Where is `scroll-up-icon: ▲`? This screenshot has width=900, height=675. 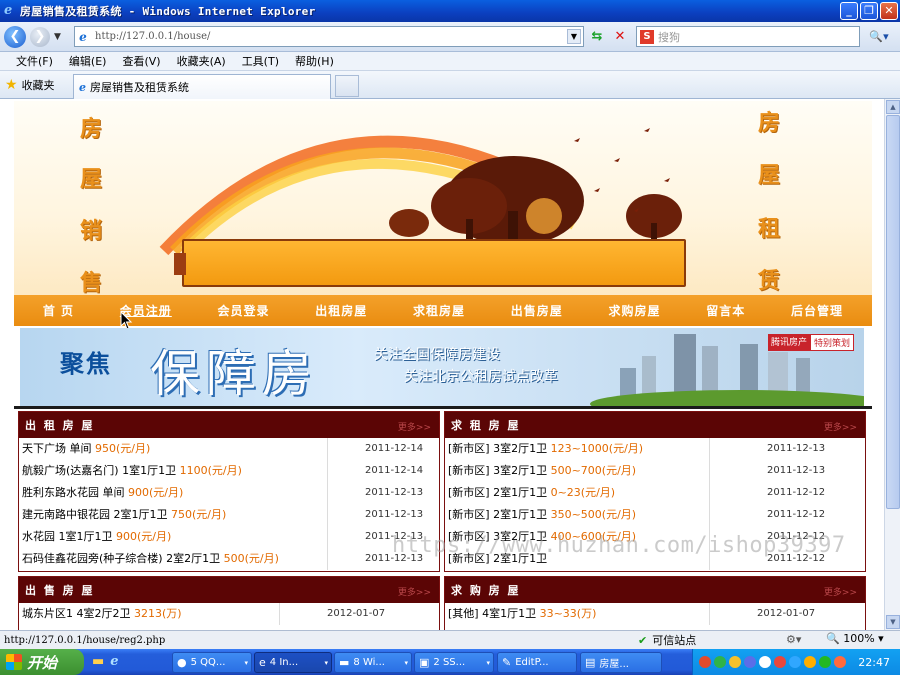
scroll-up-icon: ▲ is located at coordinates (893, 107).